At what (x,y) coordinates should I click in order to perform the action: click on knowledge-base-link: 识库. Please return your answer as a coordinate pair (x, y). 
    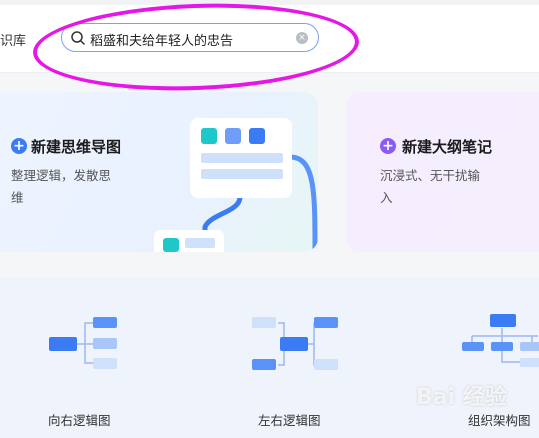
    Looking at the image, I should click on (13, 39).